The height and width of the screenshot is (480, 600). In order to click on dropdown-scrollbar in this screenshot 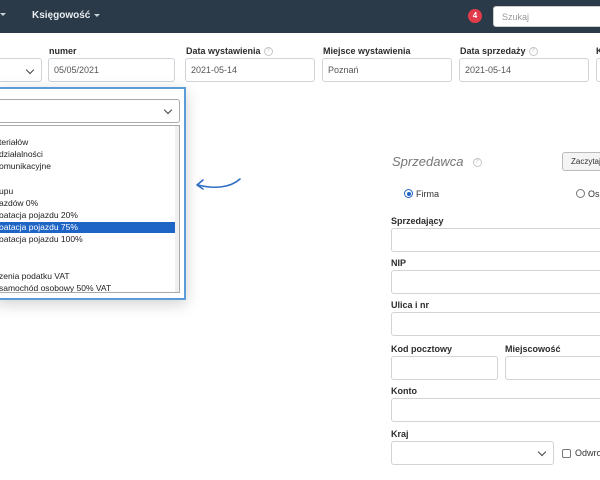, I will do `click(177, 209)`.